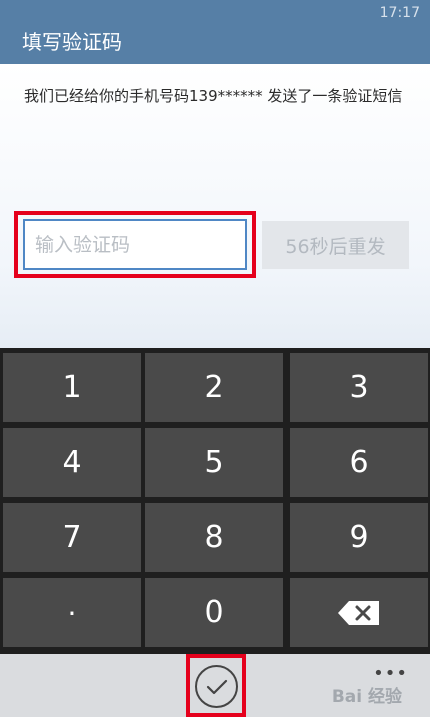 The image size is (430, 717). What do you see at coordinates (359, 387) in the screenshot?
I see `key-3: 3` at bounding box center [359, 387].